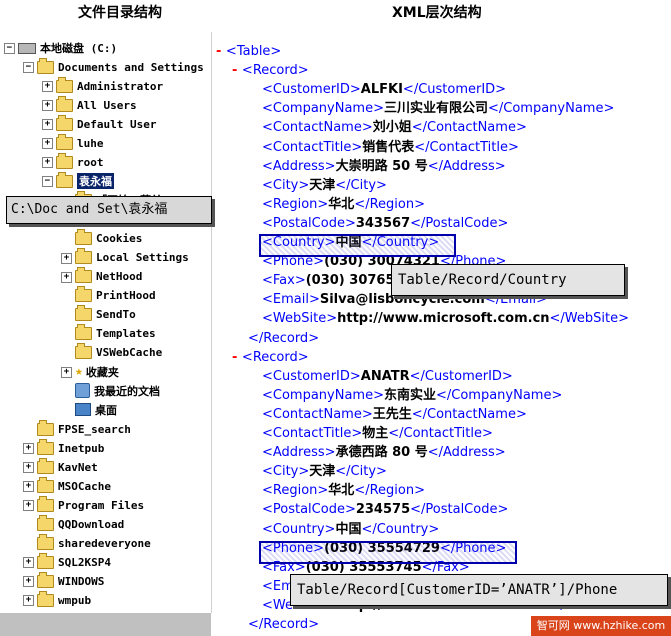 The height and width of the screenshot is (636, 671). Describe the element at coordinates (392, 128) in the screenshot. I see `xml-value: 刘小姐` at that location.